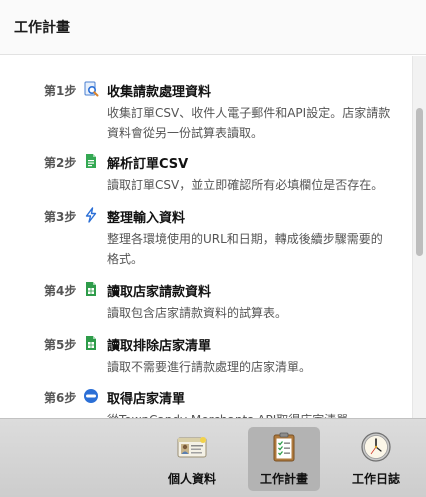  I want to click on app-header: 工作計畫, so click(213, 27).